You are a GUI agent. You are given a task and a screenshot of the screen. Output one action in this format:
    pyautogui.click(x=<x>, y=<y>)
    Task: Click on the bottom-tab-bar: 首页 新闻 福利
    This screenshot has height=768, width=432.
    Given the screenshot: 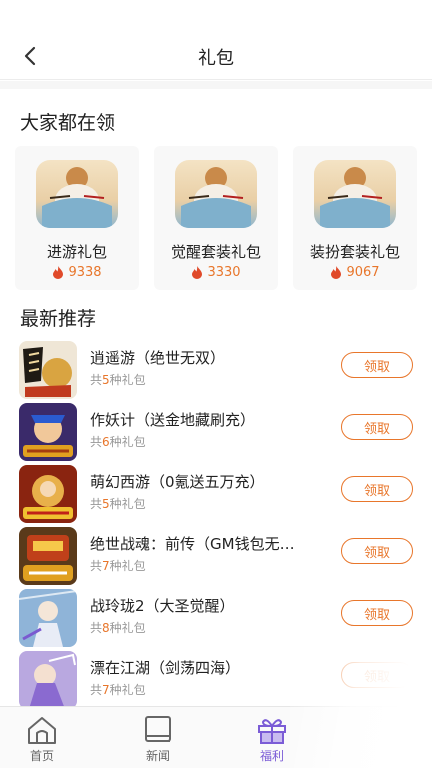 What is the action you would take?
    pyautogui.click(x=216, y=737)
    